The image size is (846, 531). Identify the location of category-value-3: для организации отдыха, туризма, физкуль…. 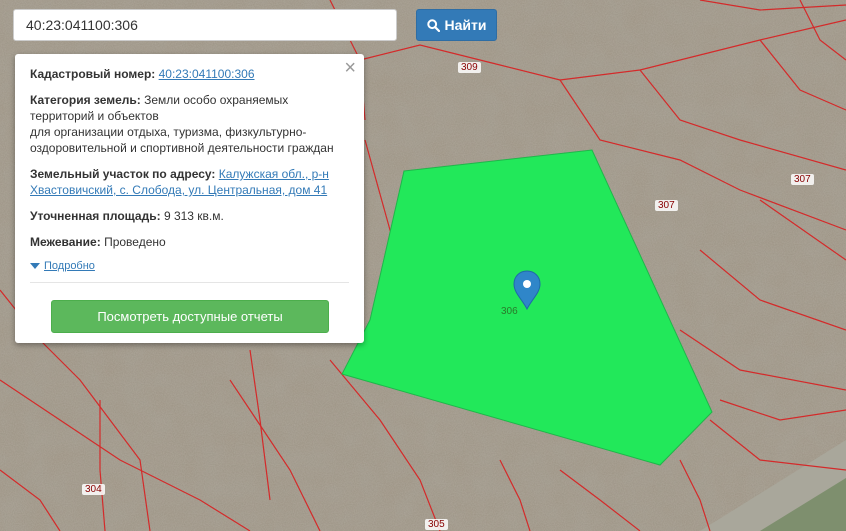
(168, 132).